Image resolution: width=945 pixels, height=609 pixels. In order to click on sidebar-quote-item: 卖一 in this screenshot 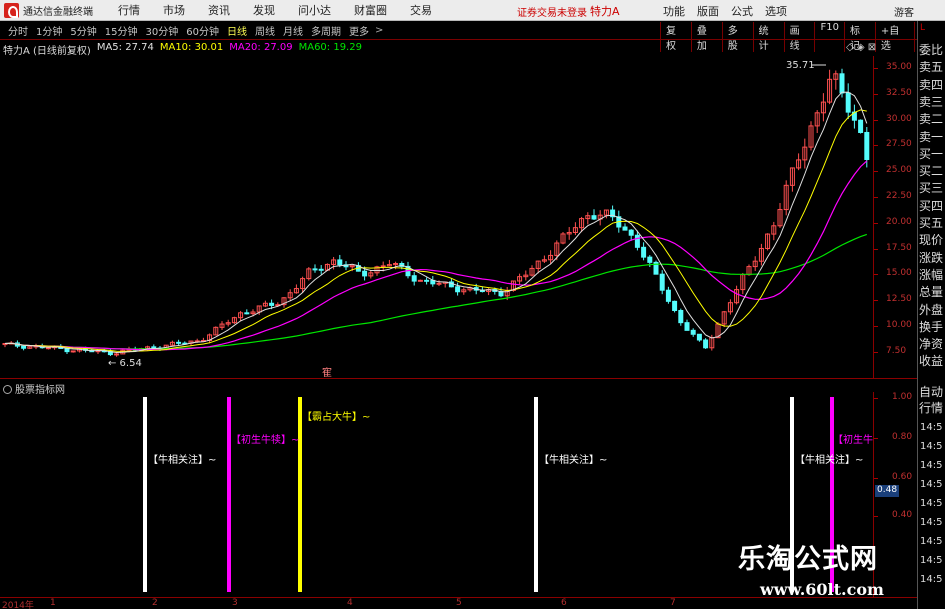, I will do `click(932, 137)`.